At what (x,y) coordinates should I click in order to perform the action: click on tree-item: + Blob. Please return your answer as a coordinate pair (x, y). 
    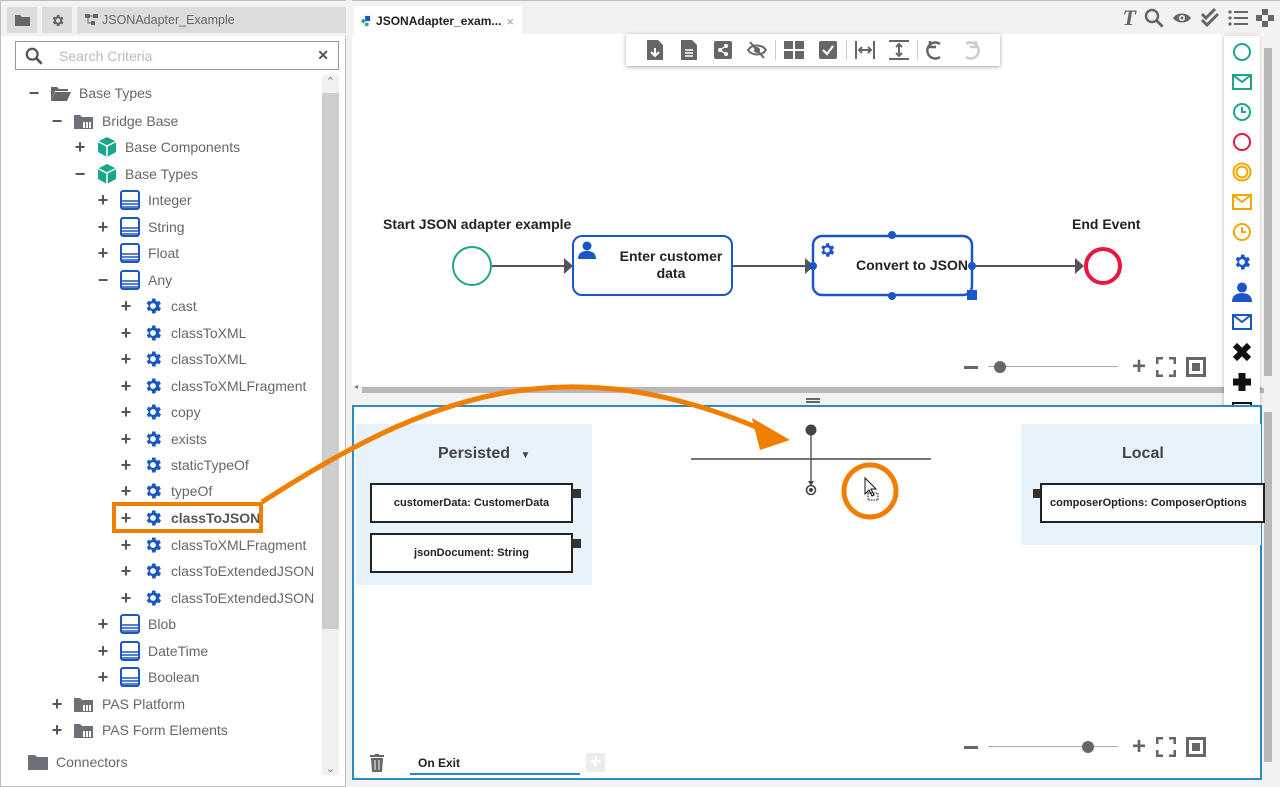
    Looking at the image, I should click on (136, 624).